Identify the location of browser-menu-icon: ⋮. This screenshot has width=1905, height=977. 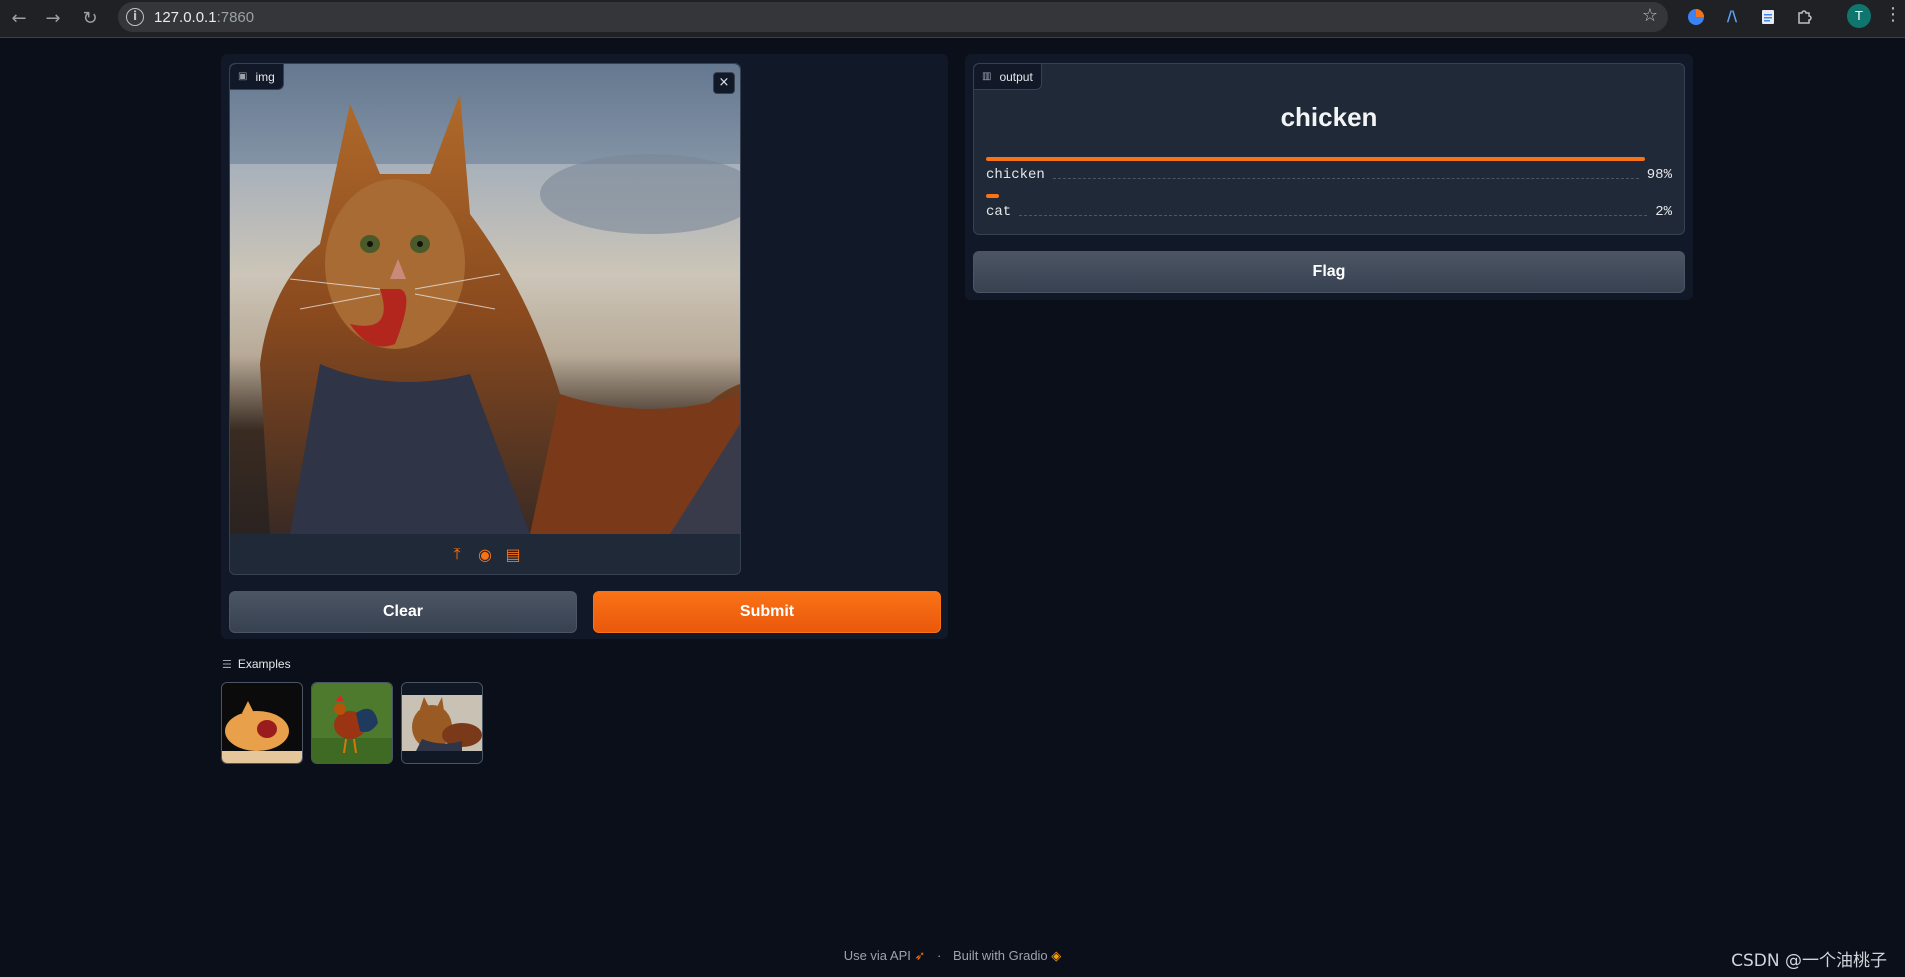
(1893, 14).